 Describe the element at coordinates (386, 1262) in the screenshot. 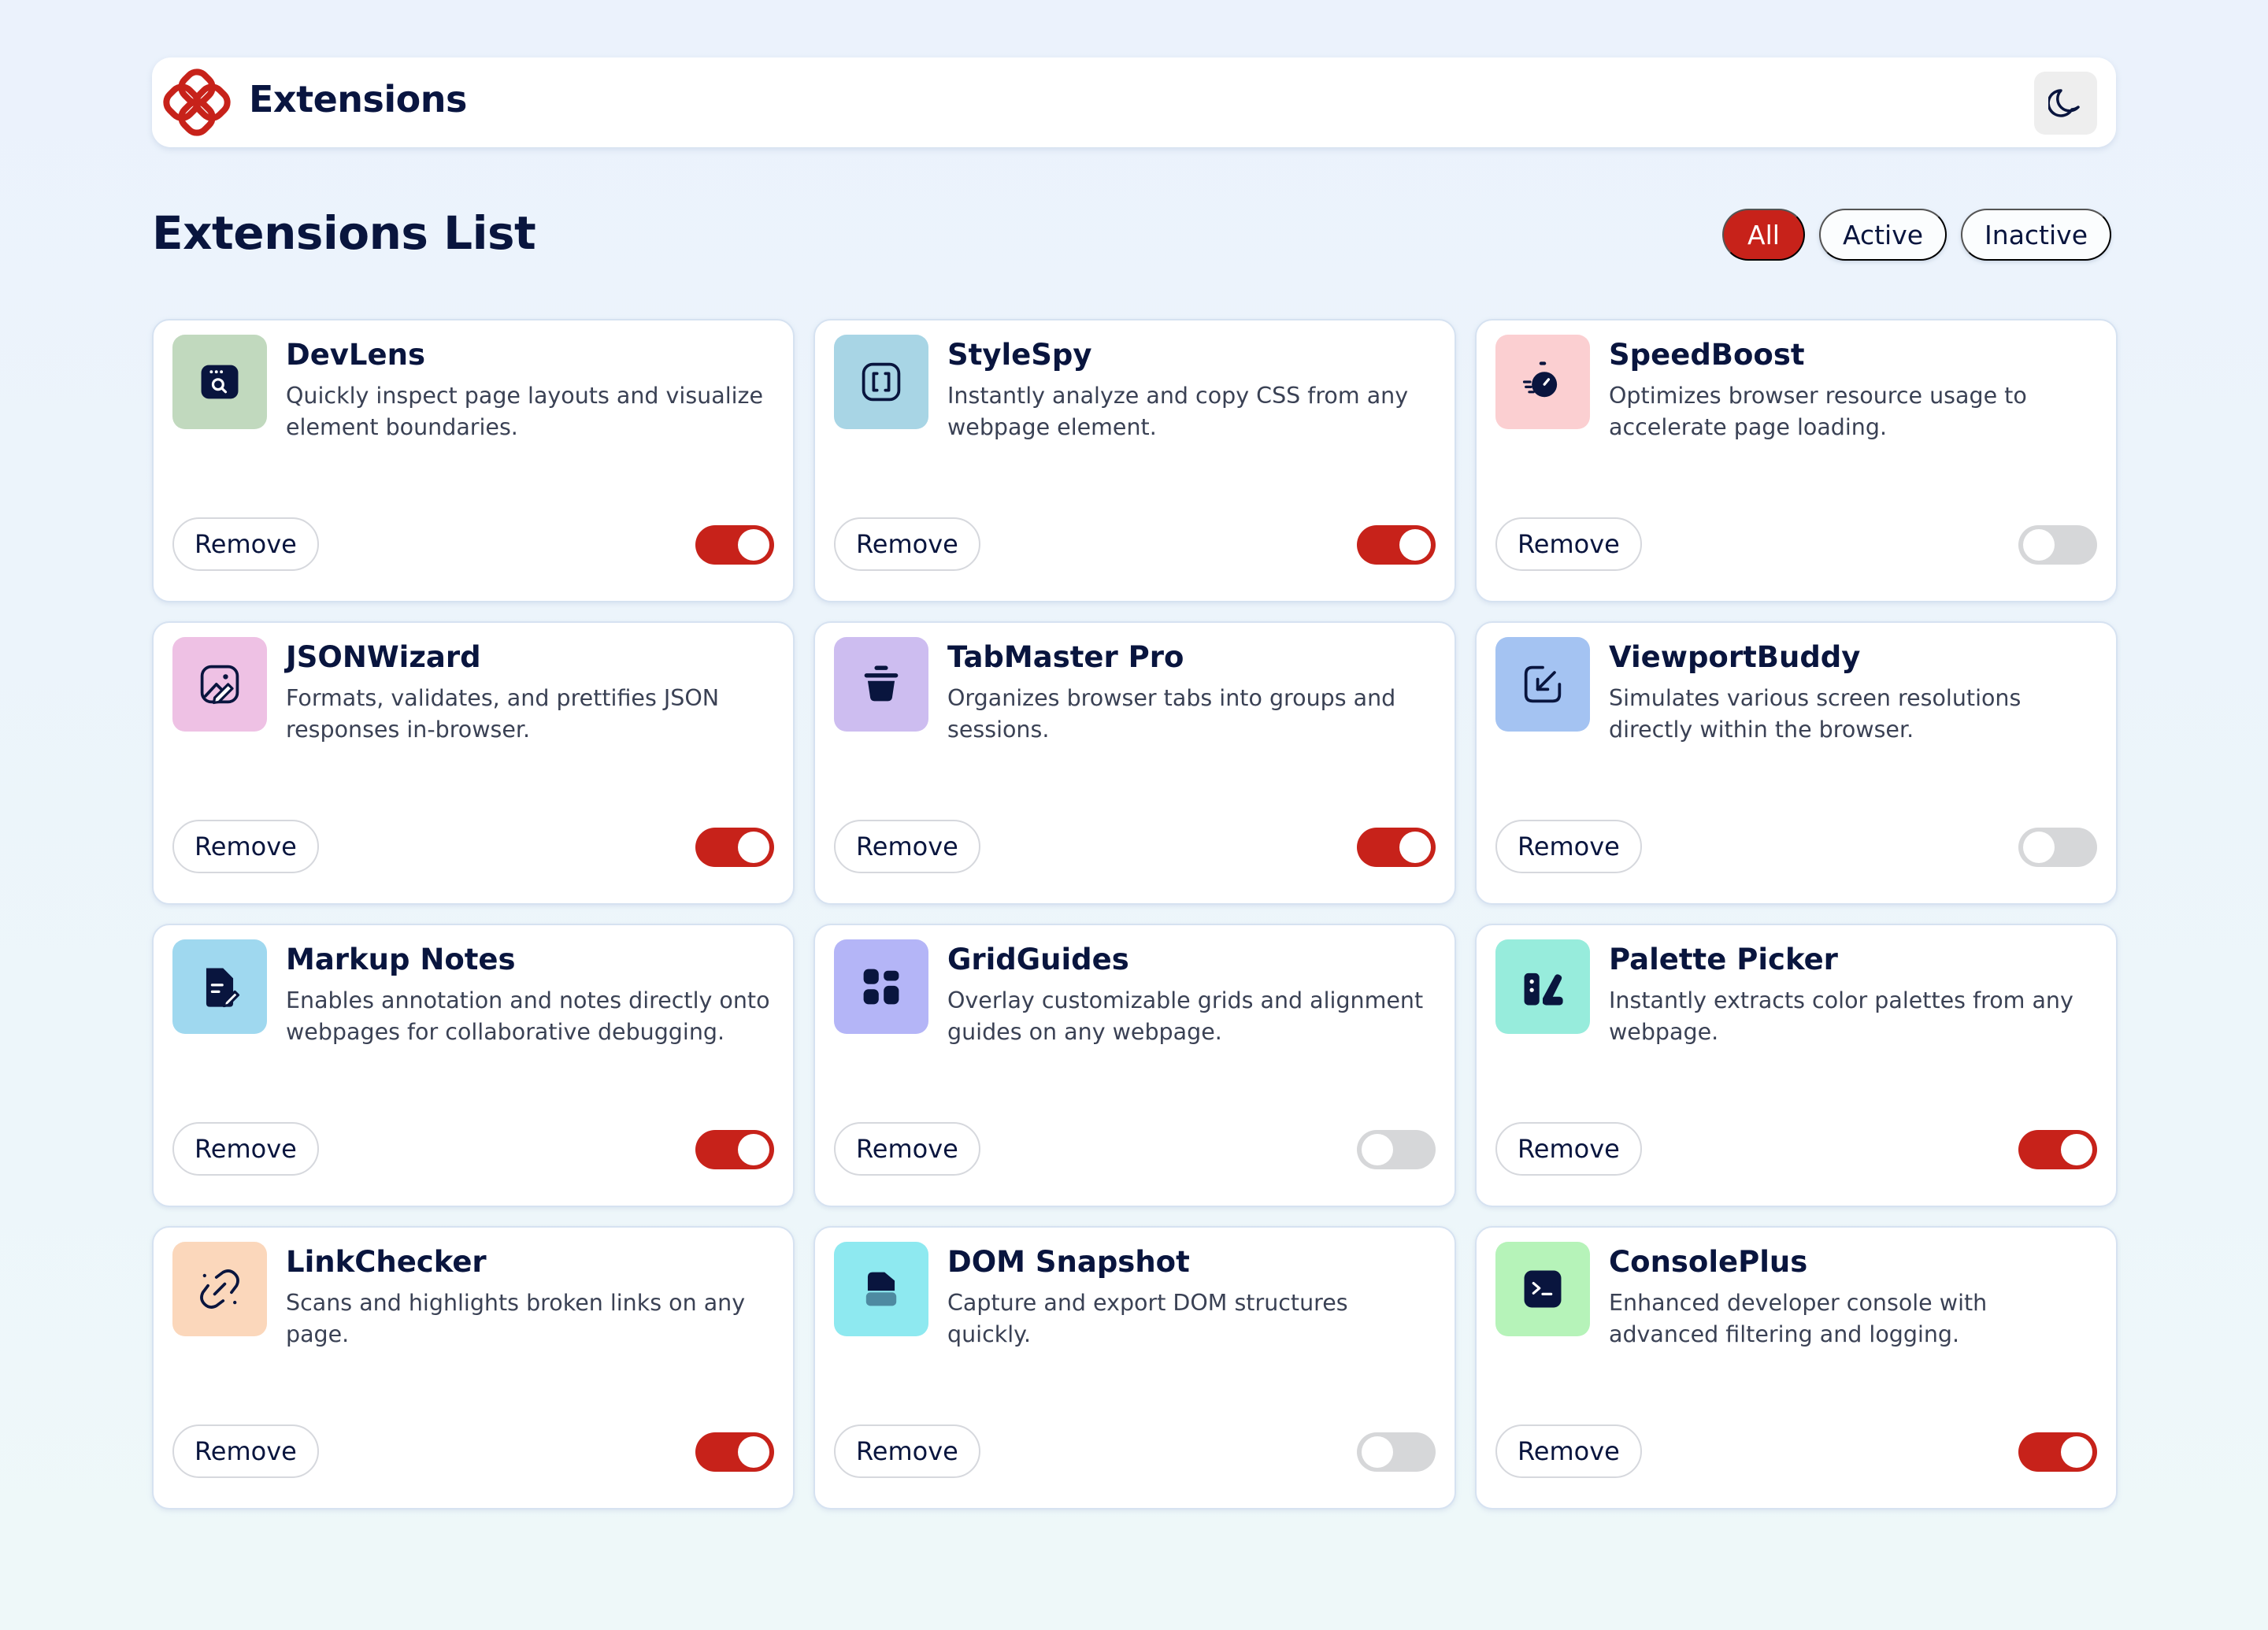

I see `extension-name: LinkChecker` at that location.